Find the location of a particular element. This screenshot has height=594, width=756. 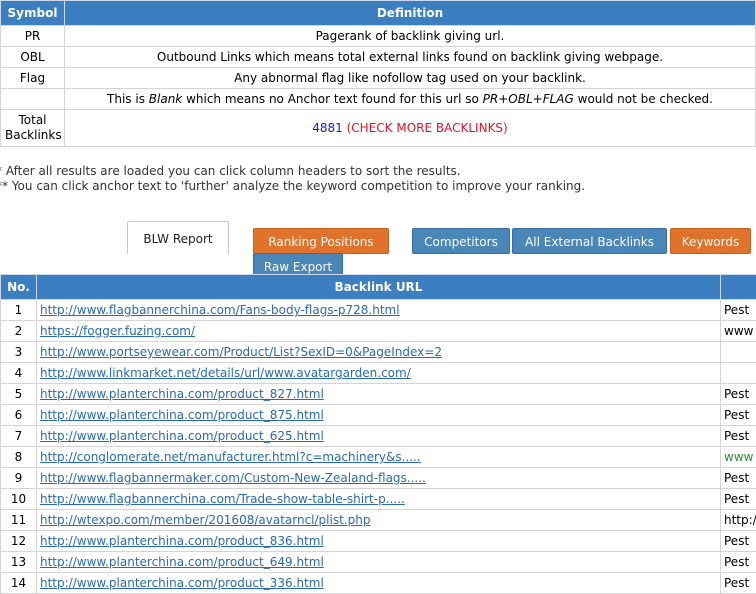

legend-row-pr: PR Pagerank of backlink giving url. is located at coordinates (378, 36).